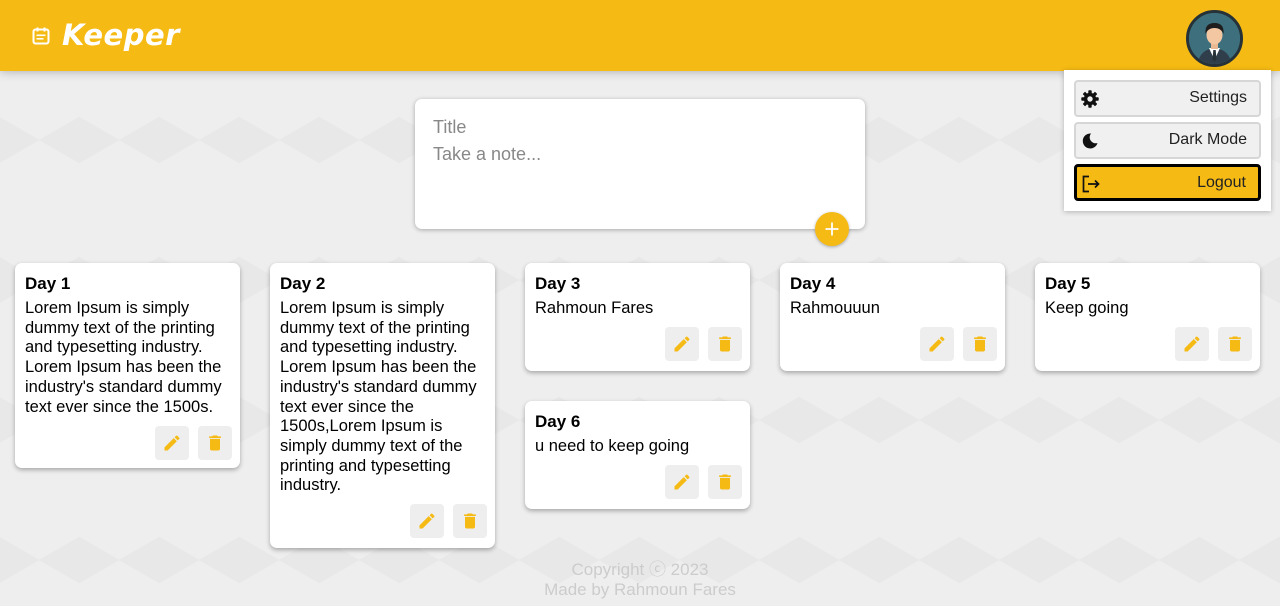 This screenshot has width=1280, height=606. I want to click on note-content-input, so click(638, 174).